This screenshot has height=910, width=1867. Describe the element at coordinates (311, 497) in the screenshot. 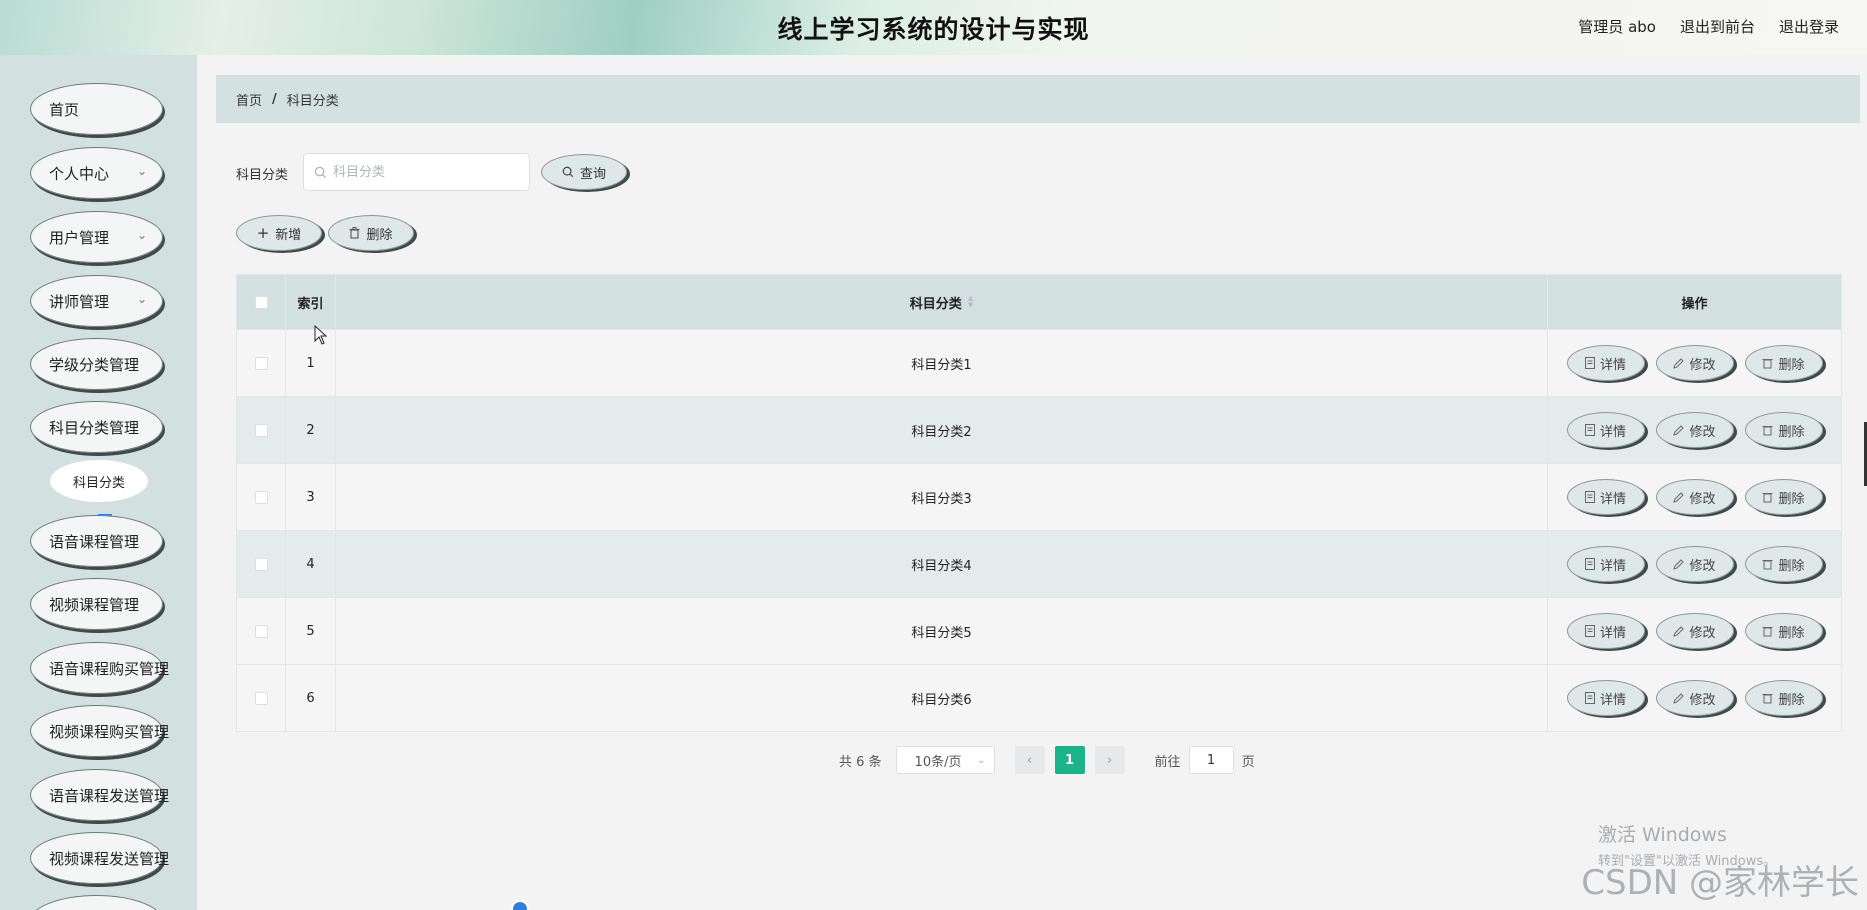

I see `row-index: 3` at that location.